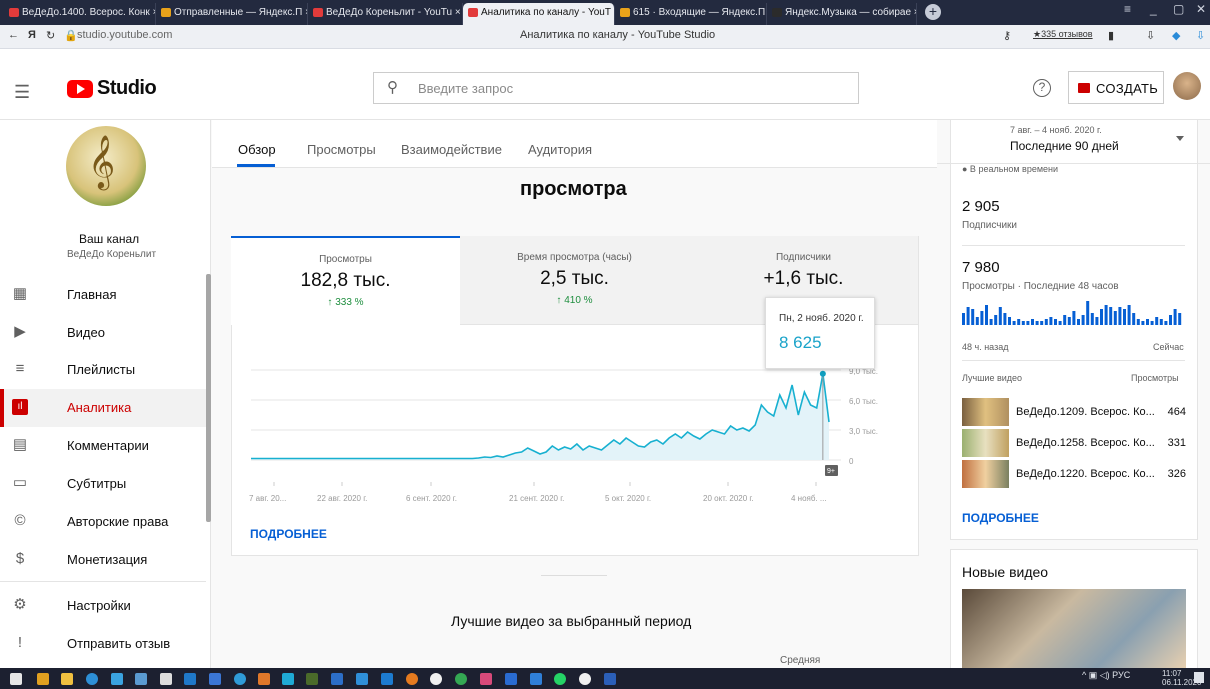 This screenshot has width=1210, height=689. Describe the element at coordinates (1200, 35) in the screenshot. I see `download-arrow-icon: ⇩` at that location.